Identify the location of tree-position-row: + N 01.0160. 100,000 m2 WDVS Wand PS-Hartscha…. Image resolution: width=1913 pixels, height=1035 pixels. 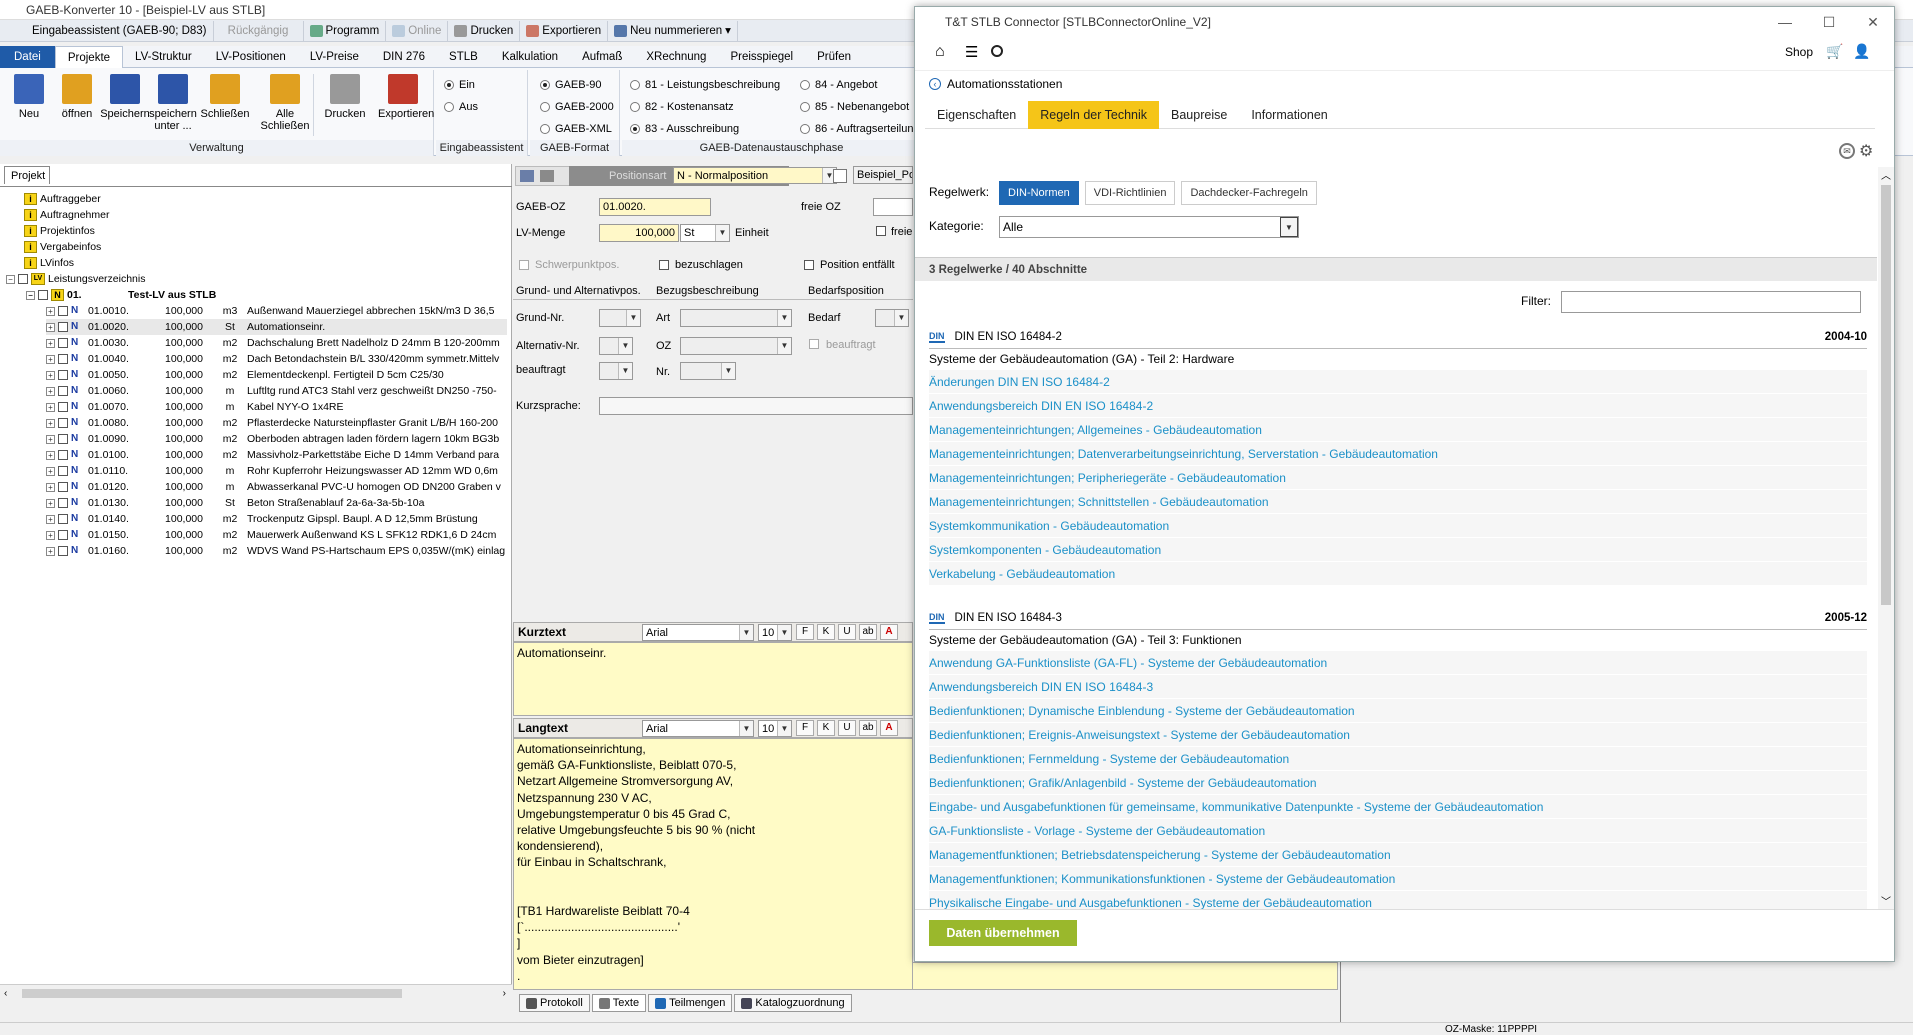
(276, 551).